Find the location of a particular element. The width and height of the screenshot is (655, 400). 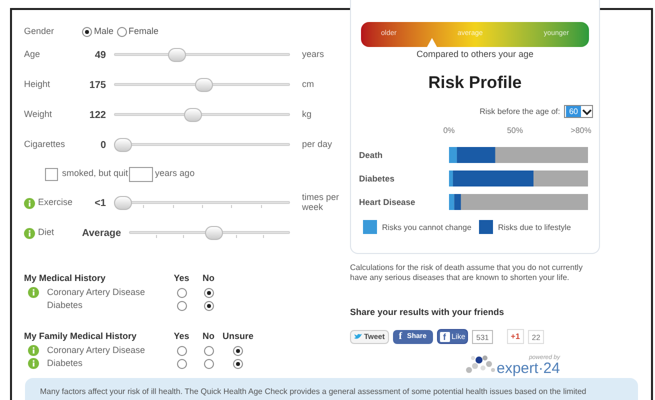

field-label: Weight is located at coordinates (38, 115).